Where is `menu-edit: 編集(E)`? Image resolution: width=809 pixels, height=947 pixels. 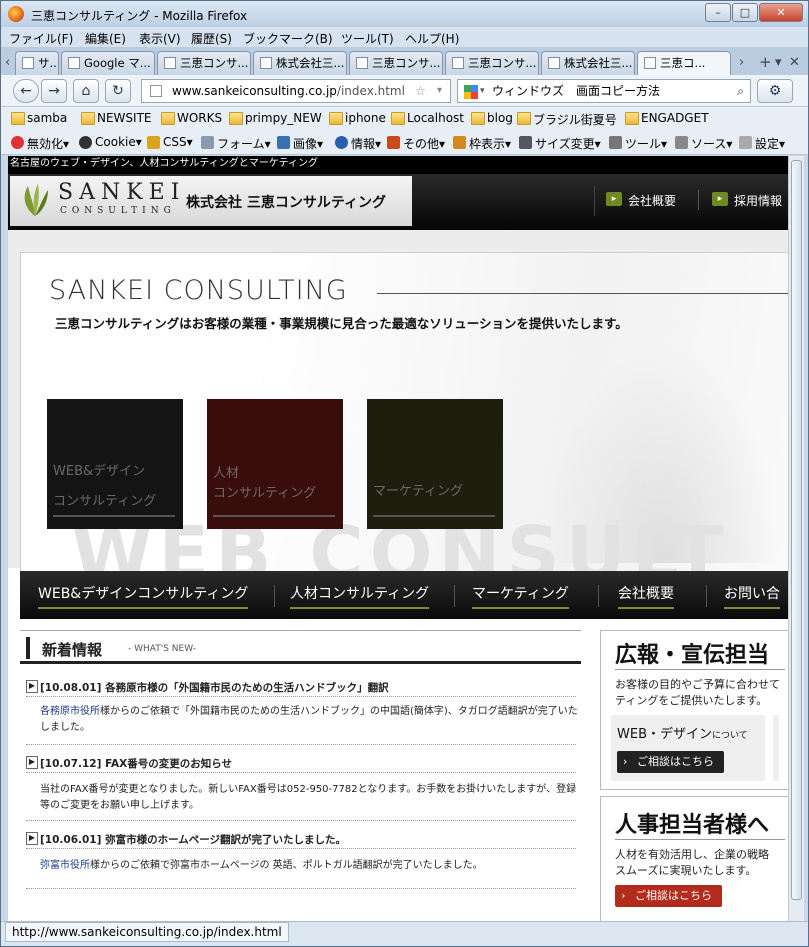 menu-edit: 編集(E) is located at coordinates (105, 38).